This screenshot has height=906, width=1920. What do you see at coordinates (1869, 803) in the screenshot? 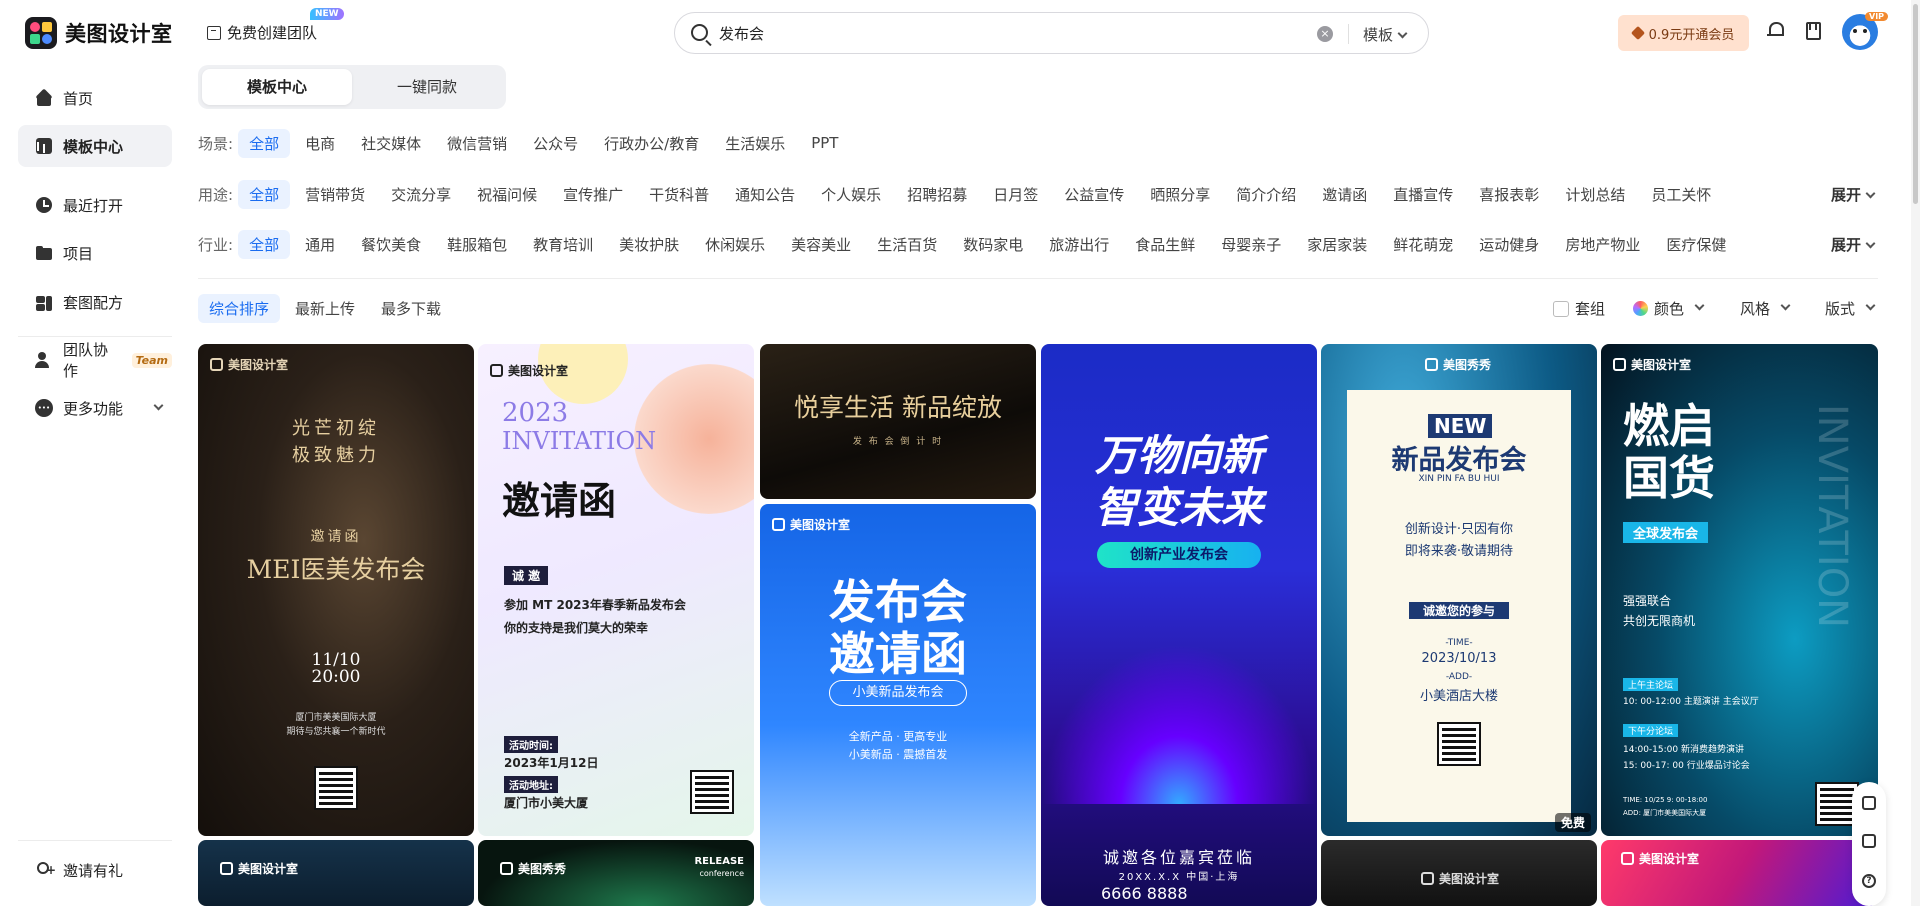
I see `save-icon` at bounding box center [1869, 803].